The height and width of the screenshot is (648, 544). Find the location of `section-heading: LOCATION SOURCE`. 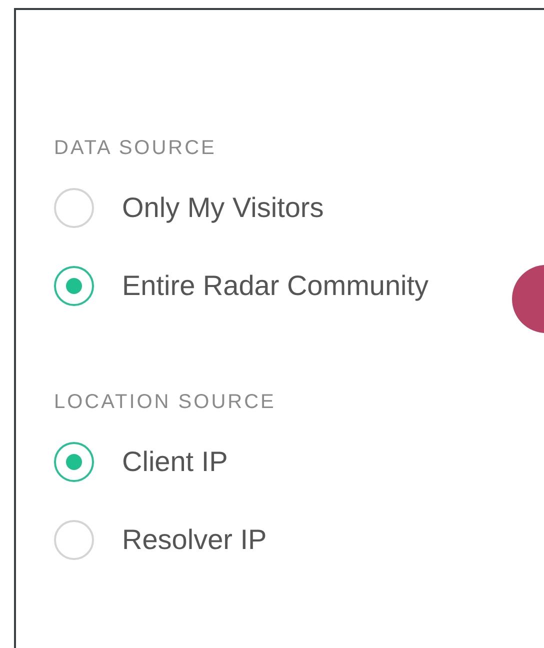

section-heading: LOCATION SOURCE is located at coordinates (165, 402).